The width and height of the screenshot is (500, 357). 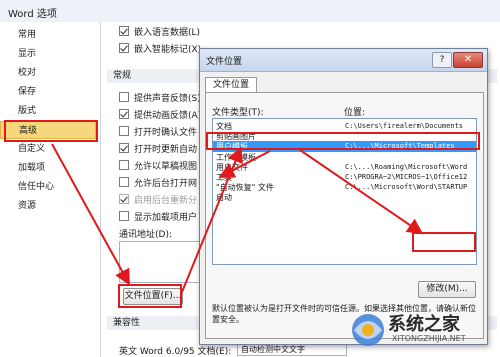 I want to click on watermark-logo-icon, so click(x=368, y=330).